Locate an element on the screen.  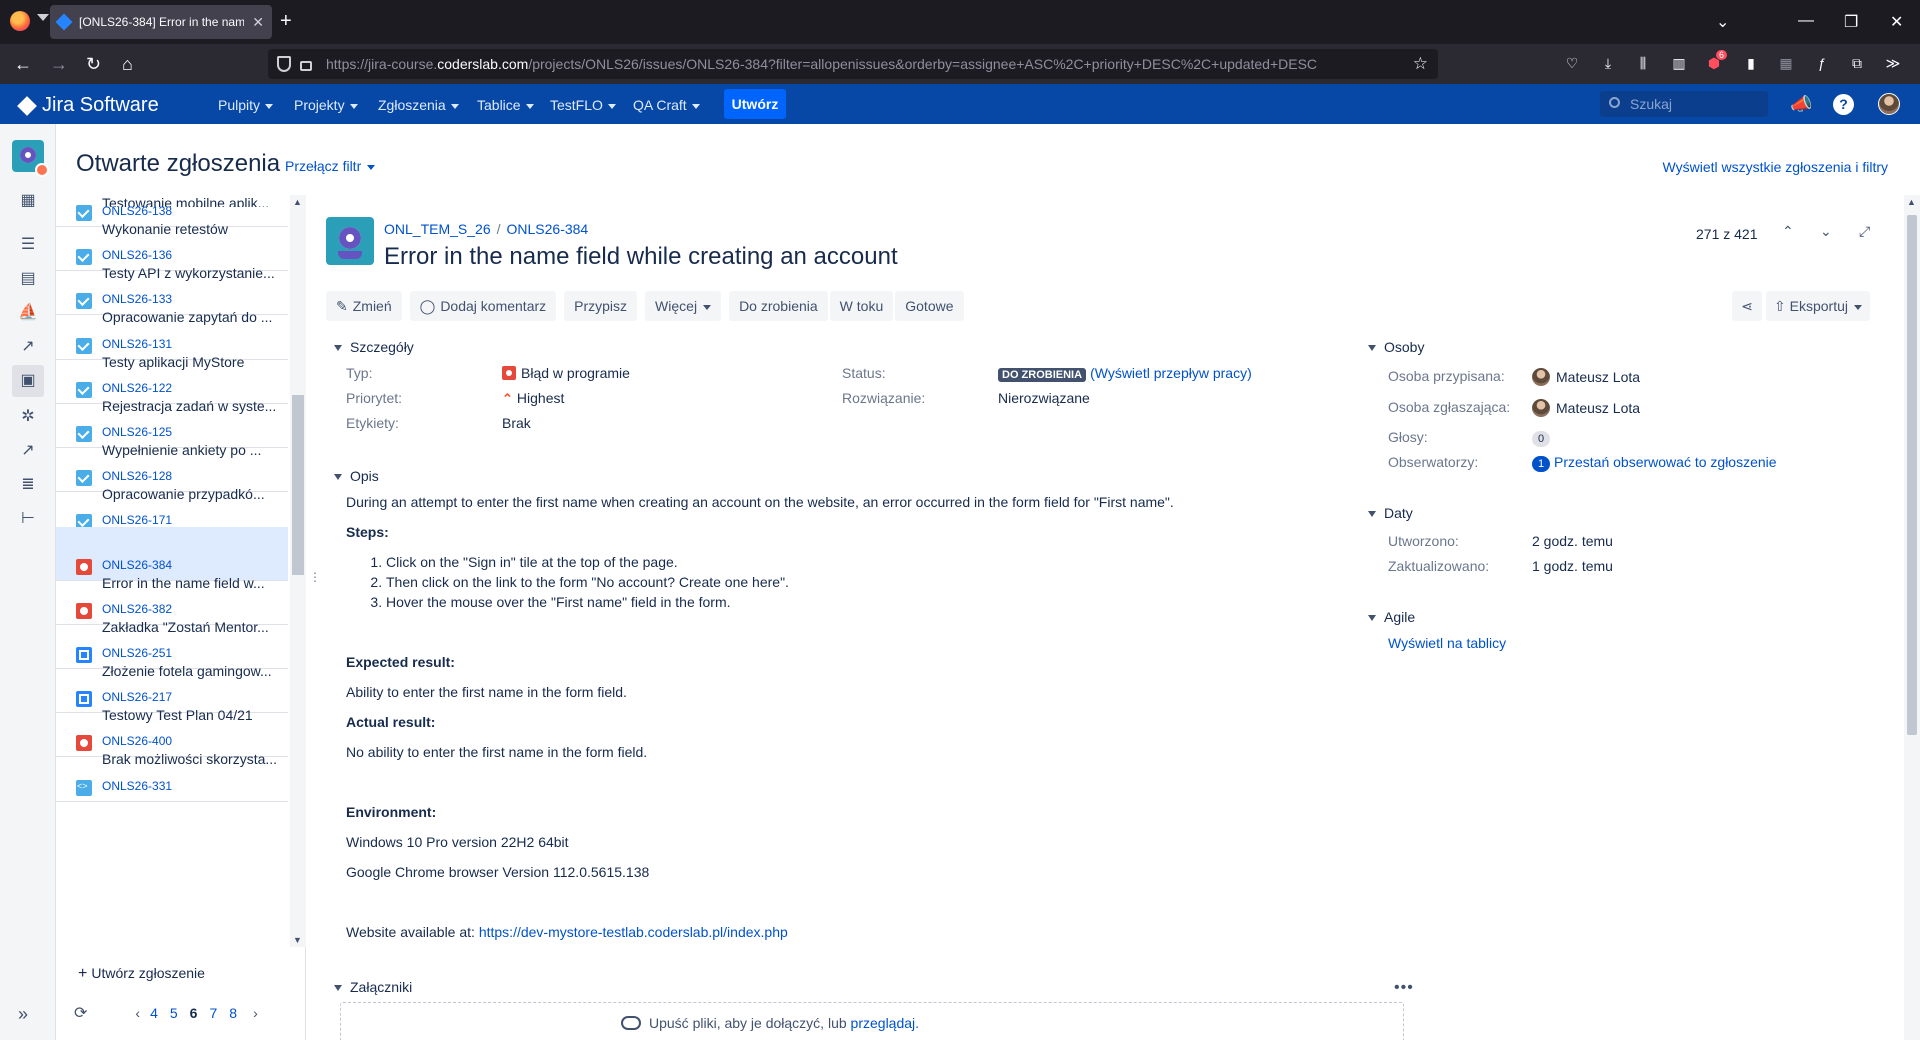
list-tabs-icon: ⌄ is located at coordinates (1722, 22).